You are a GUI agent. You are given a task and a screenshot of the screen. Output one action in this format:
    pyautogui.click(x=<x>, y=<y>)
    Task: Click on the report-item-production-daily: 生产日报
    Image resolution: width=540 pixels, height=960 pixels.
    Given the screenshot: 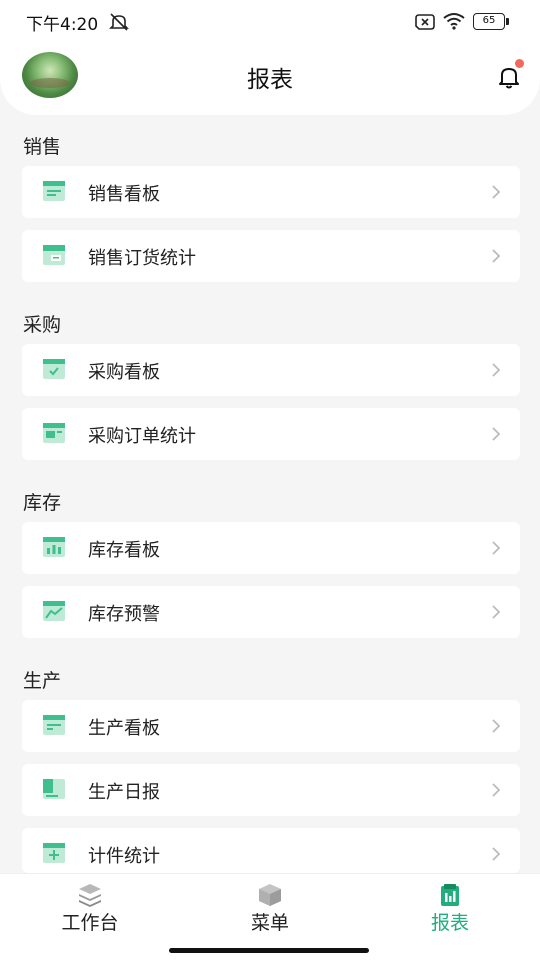 What is the action you would take?
    pyautogui.click(x=271, y=790)
    